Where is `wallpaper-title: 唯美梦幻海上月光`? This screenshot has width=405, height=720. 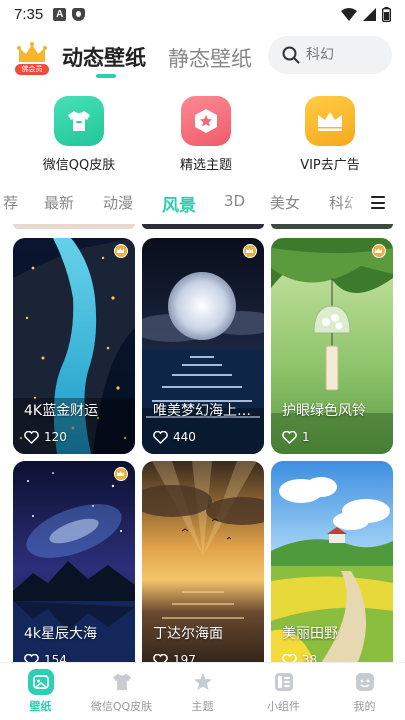
wallpaper-title: 唯美梦幻海上月光 is located at coordinates (206, 411).